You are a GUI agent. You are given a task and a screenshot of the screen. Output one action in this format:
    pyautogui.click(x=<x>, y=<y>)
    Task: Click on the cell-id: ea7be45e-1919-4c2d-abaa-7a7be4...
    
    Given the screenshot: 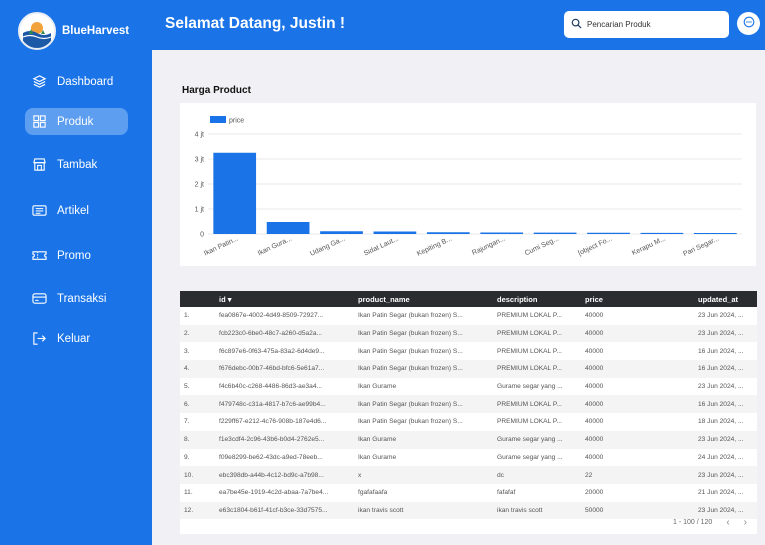 What is the action you would take?
    pyautogui.click(x=274, y=493)
    